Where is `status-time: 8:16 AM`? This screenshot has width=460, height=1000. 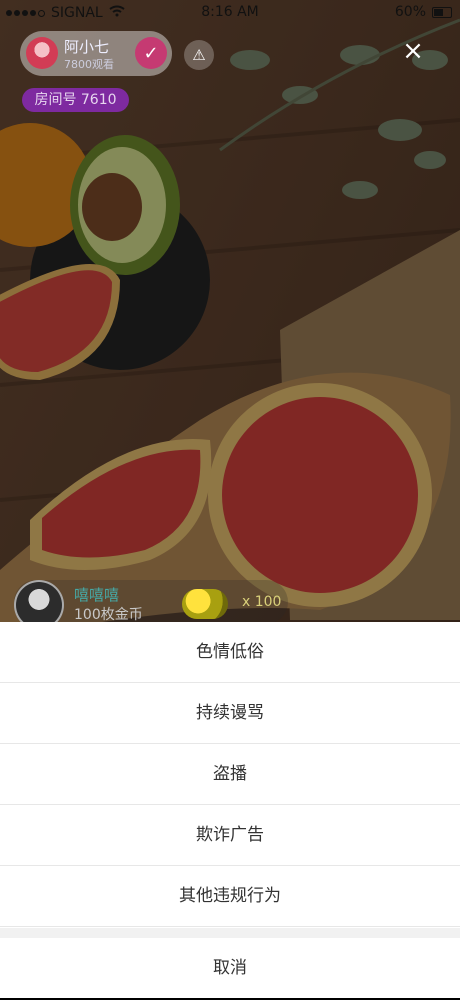
status-time: 8:16 AM is located at coordinates (230, 12).